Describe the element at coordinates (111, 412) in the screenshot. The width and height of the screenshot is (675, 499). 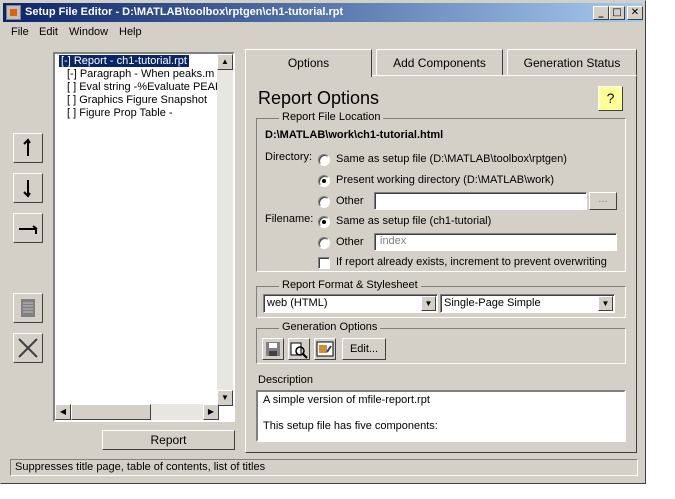
I see `scroll-thumb` at that location.